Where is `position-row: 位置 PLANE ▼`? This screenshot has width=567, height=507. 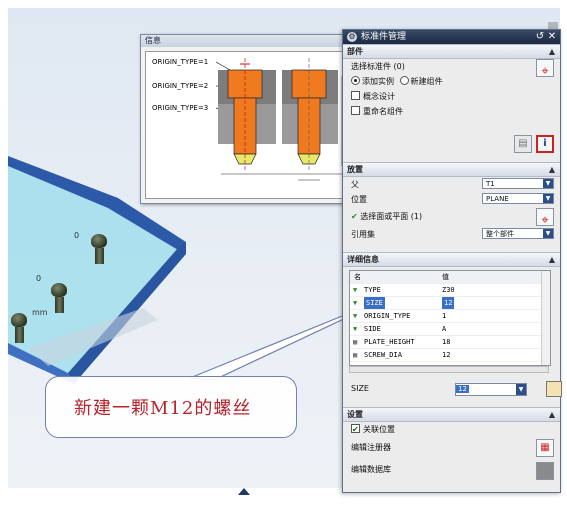
position-row: 位置 PLANE ▼ is located at coordinates (451, 199).